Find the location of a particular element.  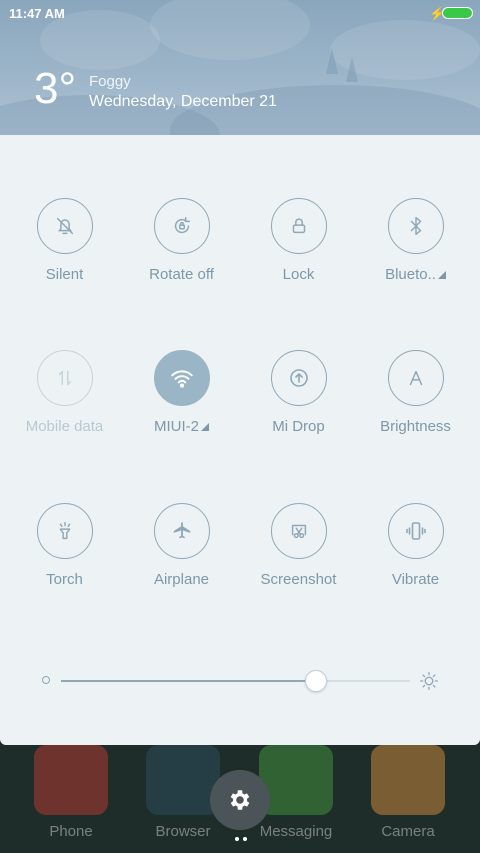

tile-label: Mi Drop is located at coordinates (298, 426).